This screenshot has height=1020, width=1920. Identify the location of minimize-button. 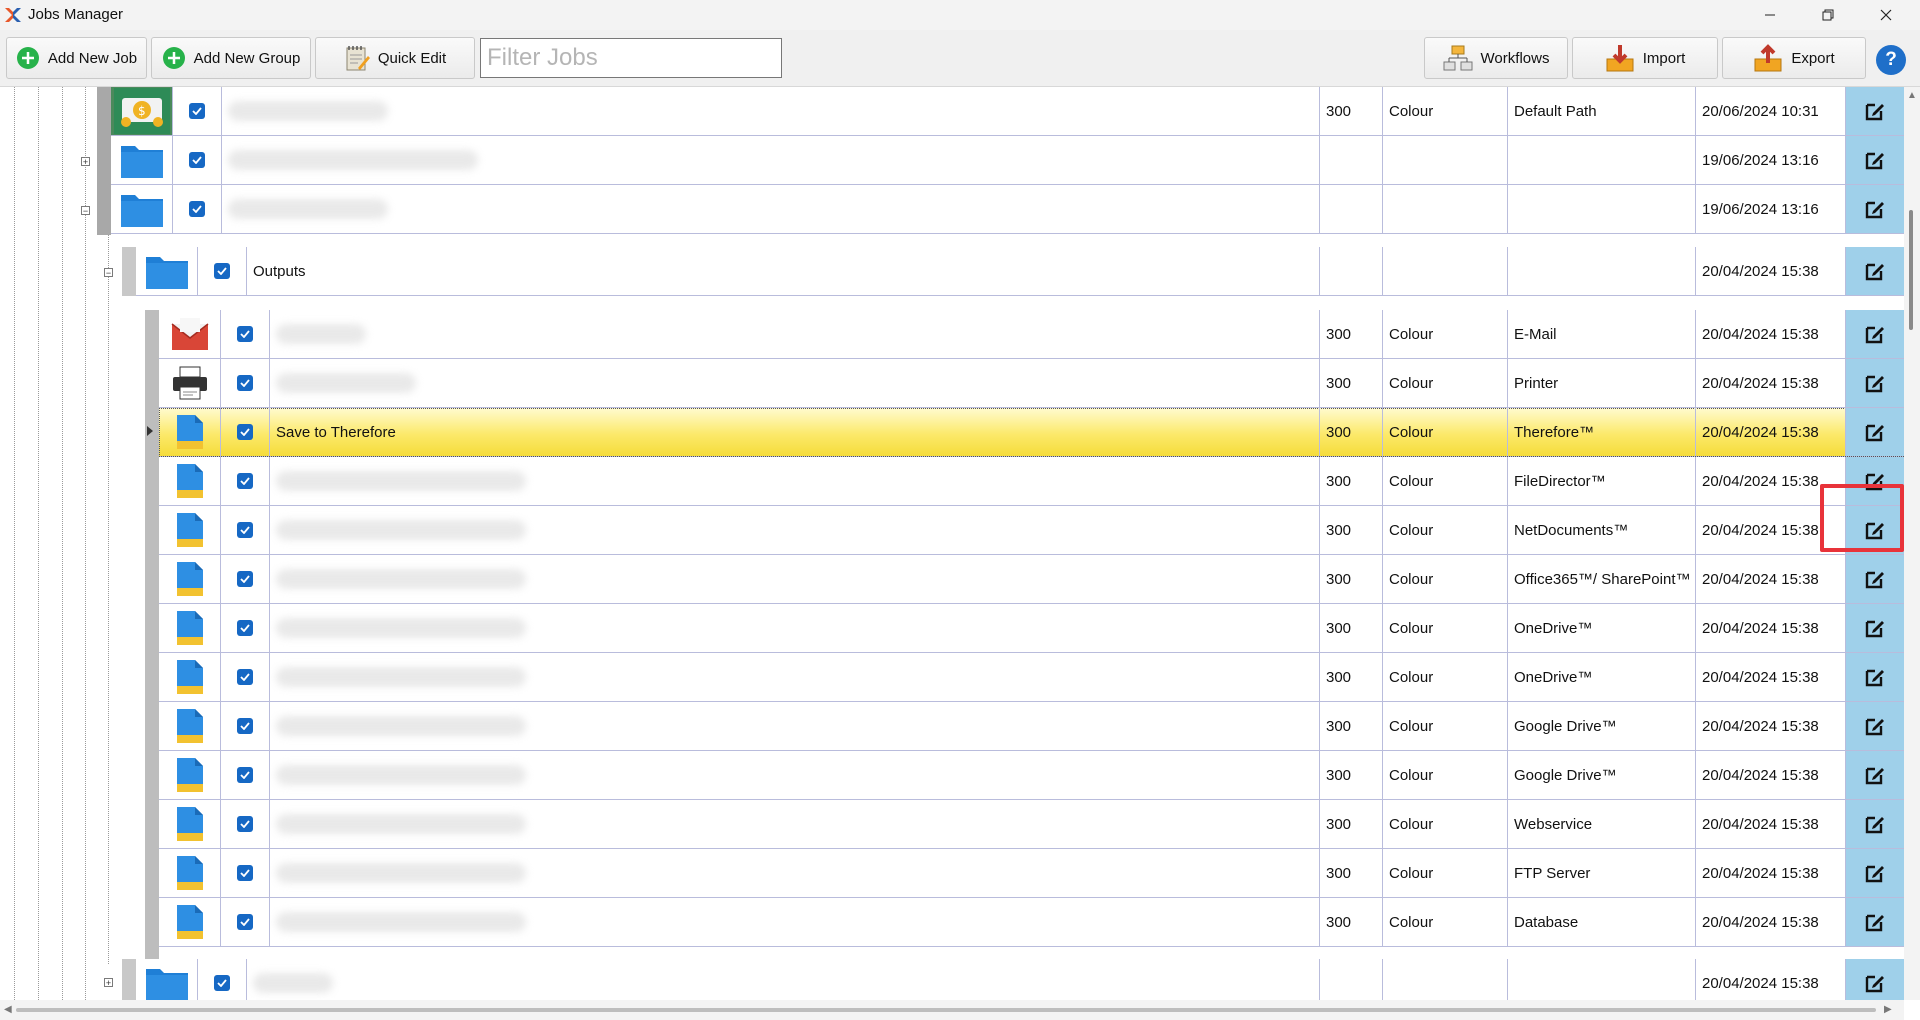
(1770, 15).